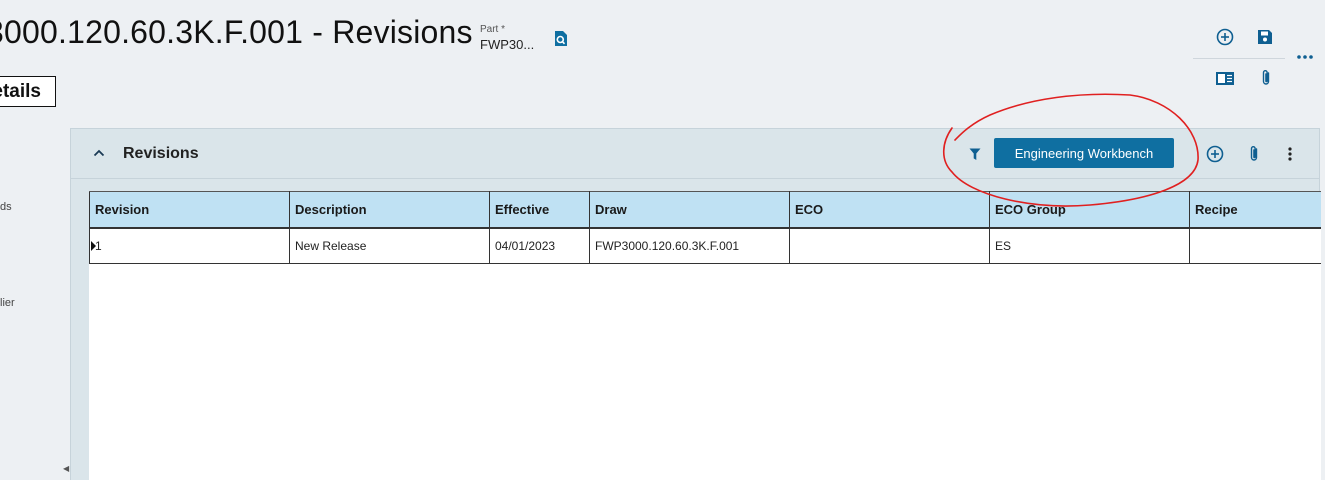  I want to click on toolbar-separator, so click(1239, 58).